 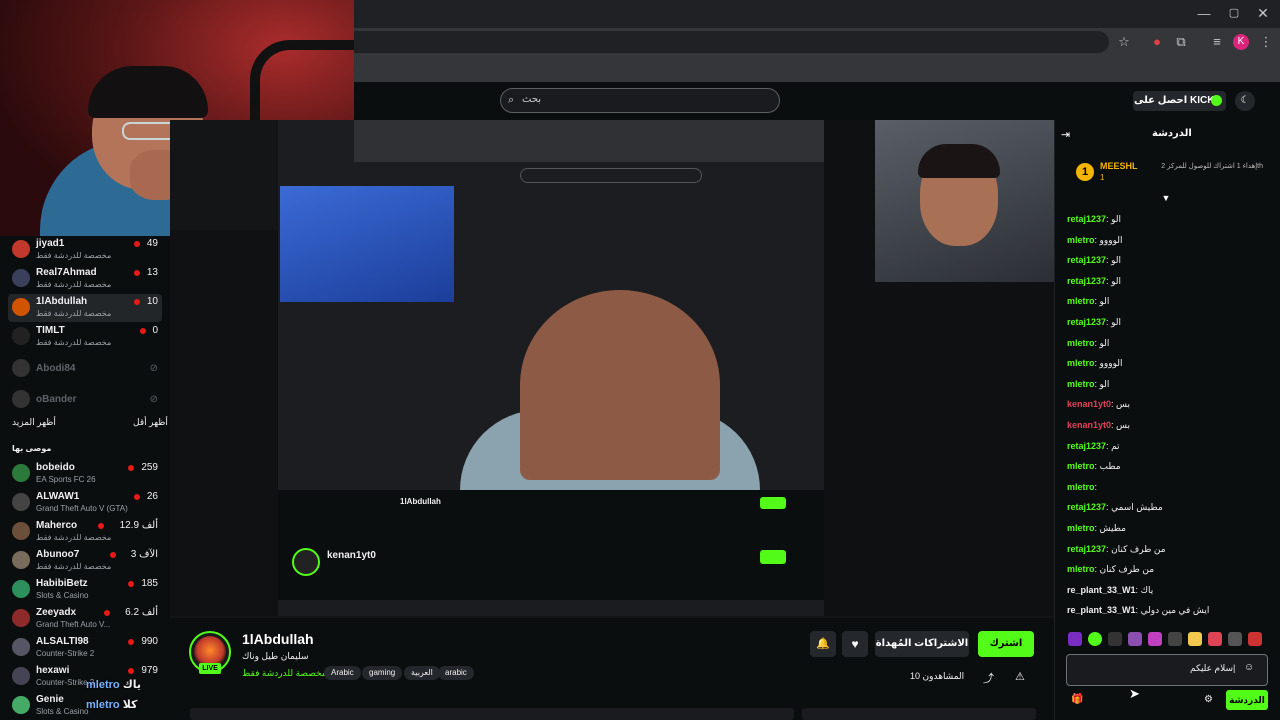 What do you see at coordinates (56, 399) in the screenshot?
I see `channel-name: oBander` at bounding box center [56, 399].